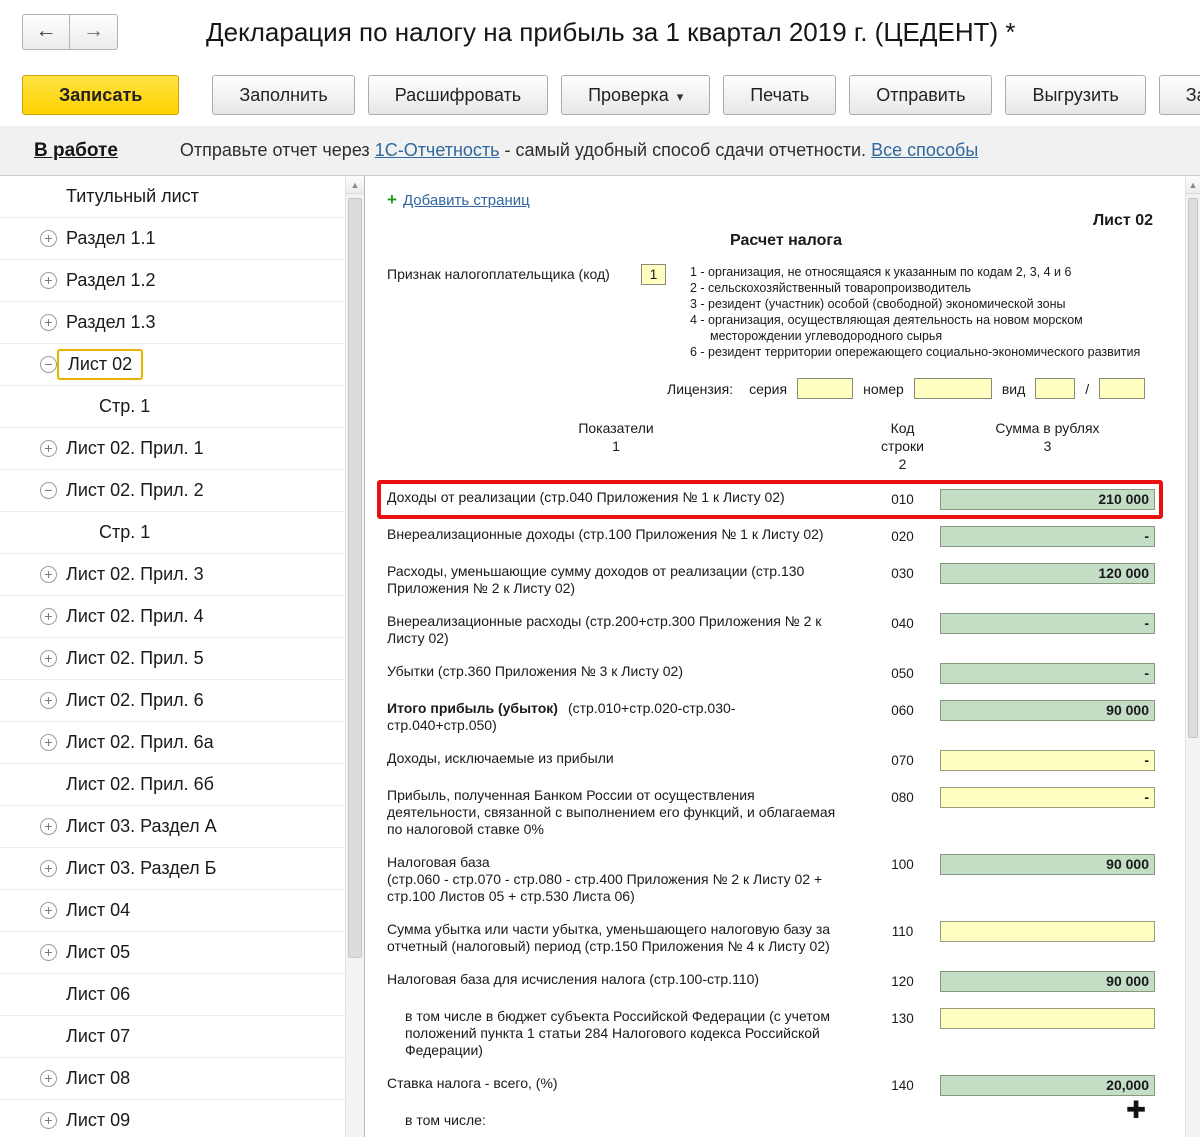 This screenshot has width=1200, height=1137. I want to click on main-scrollbar: ▲, so click(1192, 656).